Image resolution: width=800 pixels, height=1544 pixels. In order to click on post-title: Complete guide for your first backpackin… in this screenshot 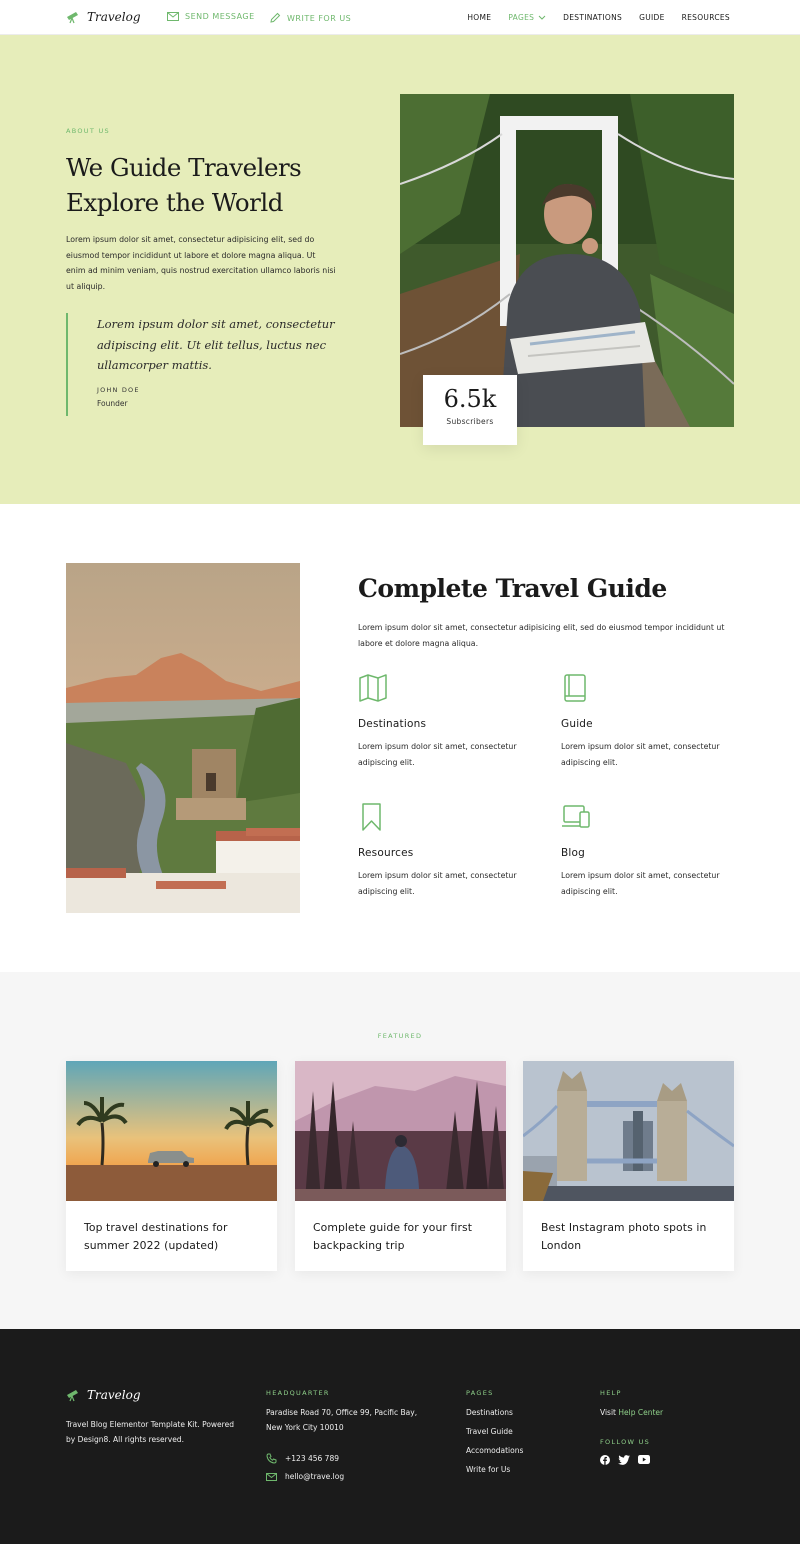, I will do `click(400, 1227)`.